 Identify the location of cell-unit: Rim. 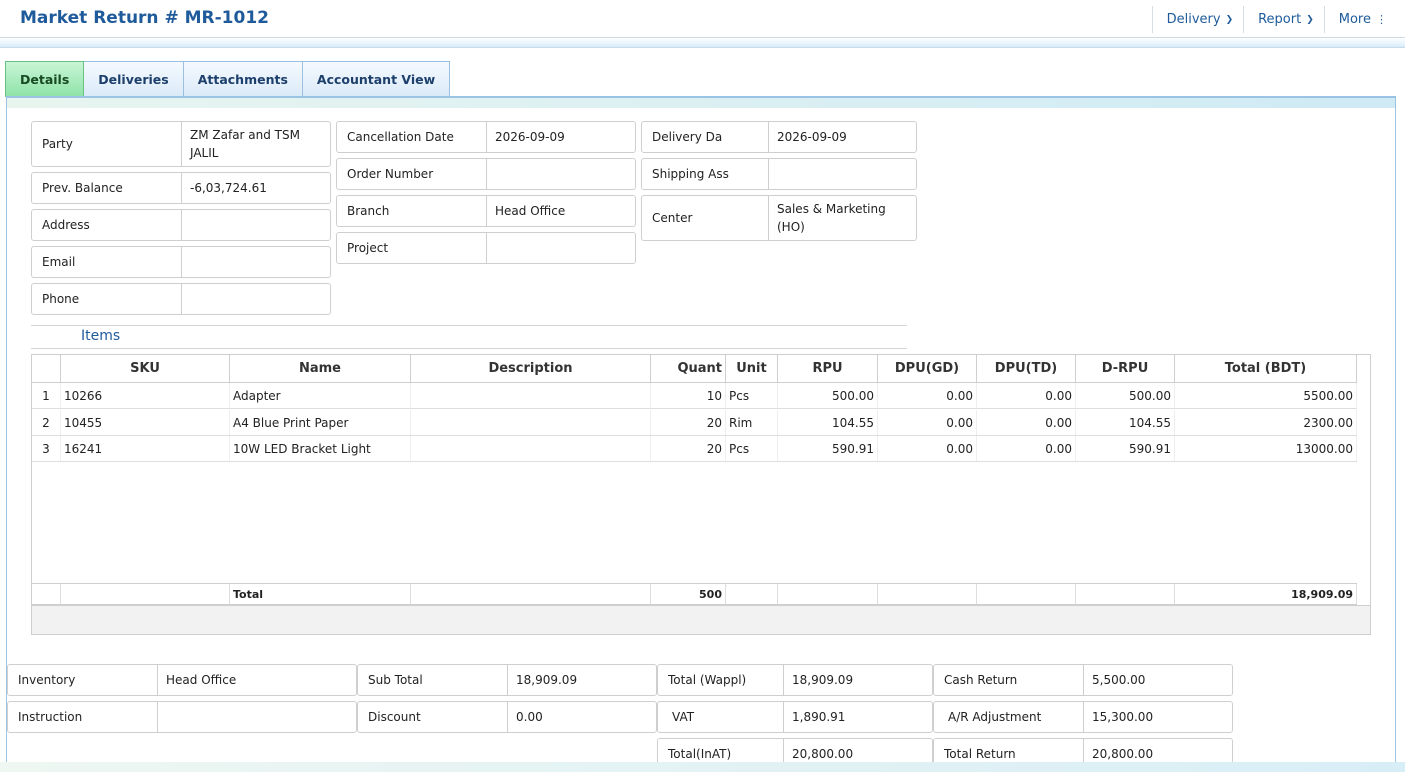
(752, 422).